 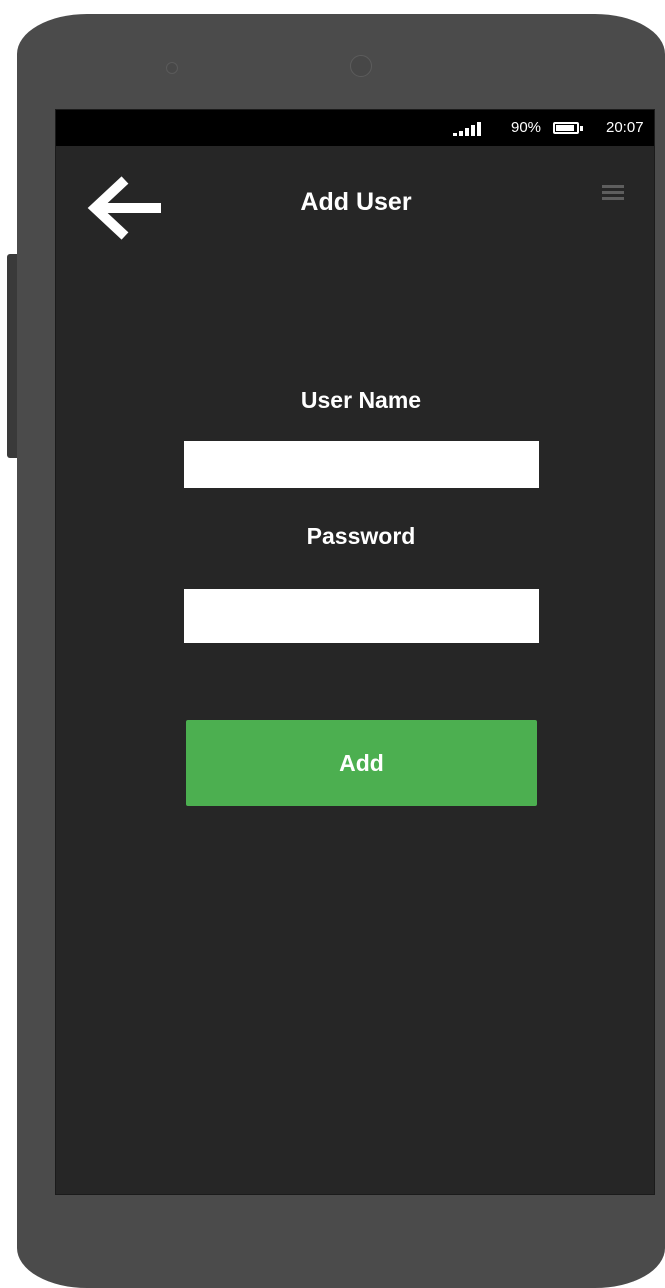 What do you see at coordinates (356, 202) in the screenshot?
I see `page-title: Add User` at bounding box center [356, 202].